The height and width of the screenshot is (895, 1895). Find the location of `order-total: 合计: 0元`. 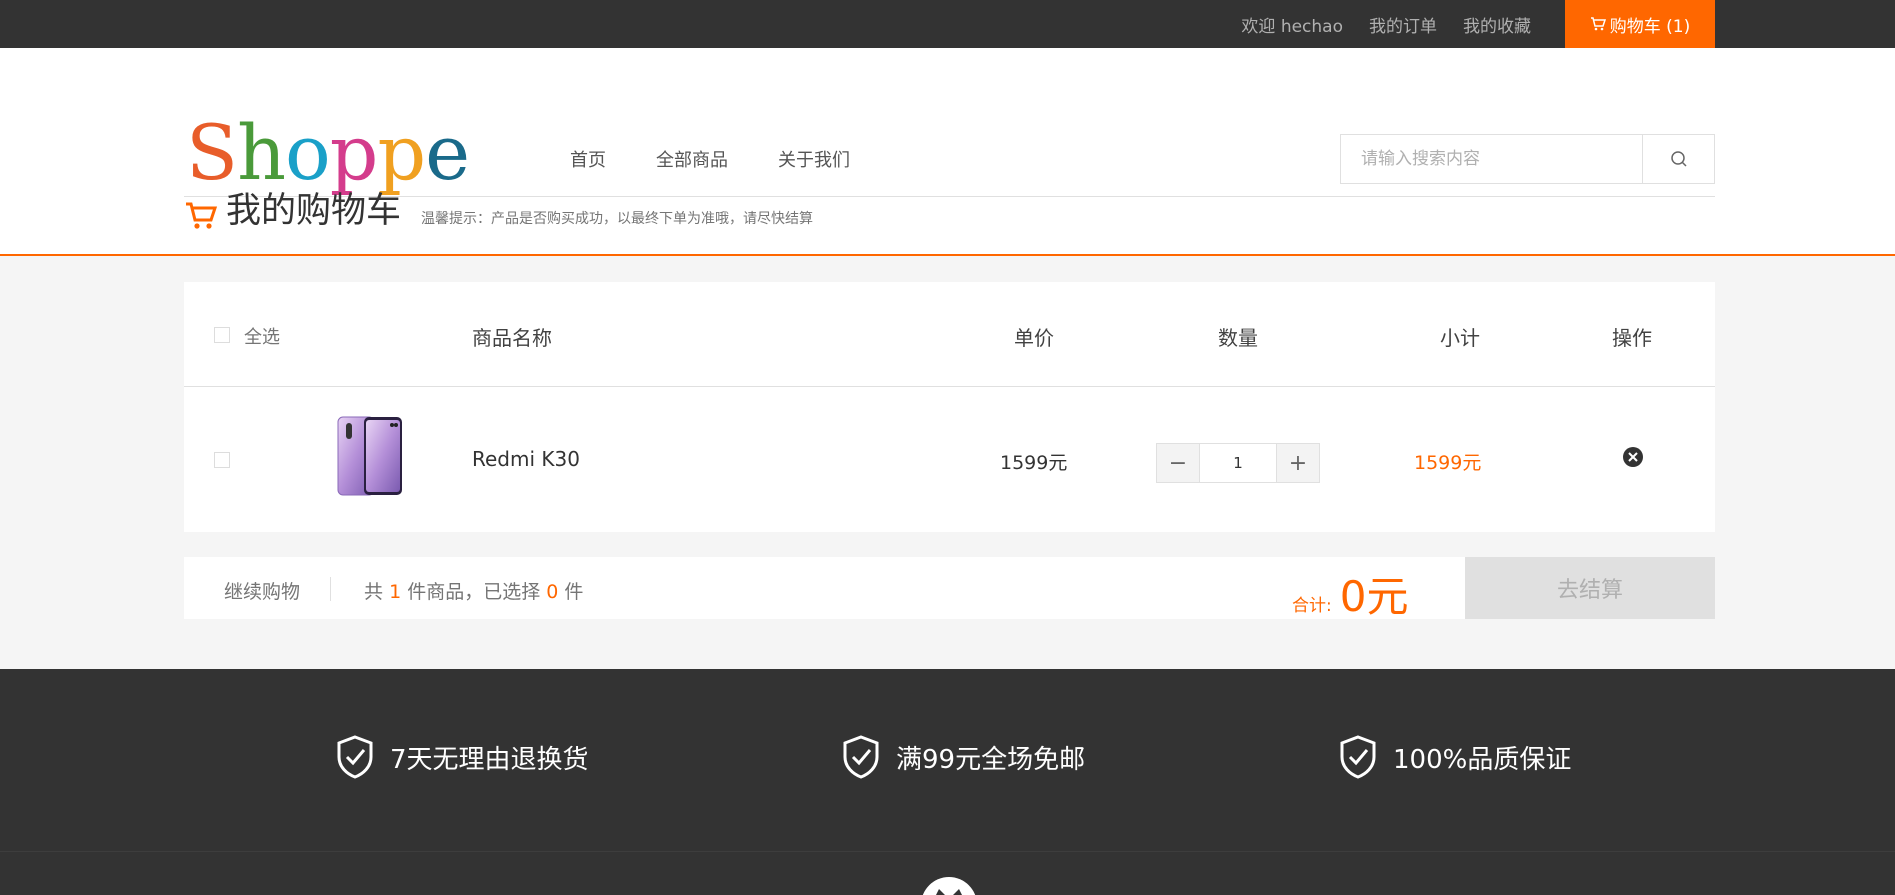

order-total: 合计: 0元 is located at coordinates (1350, 593).